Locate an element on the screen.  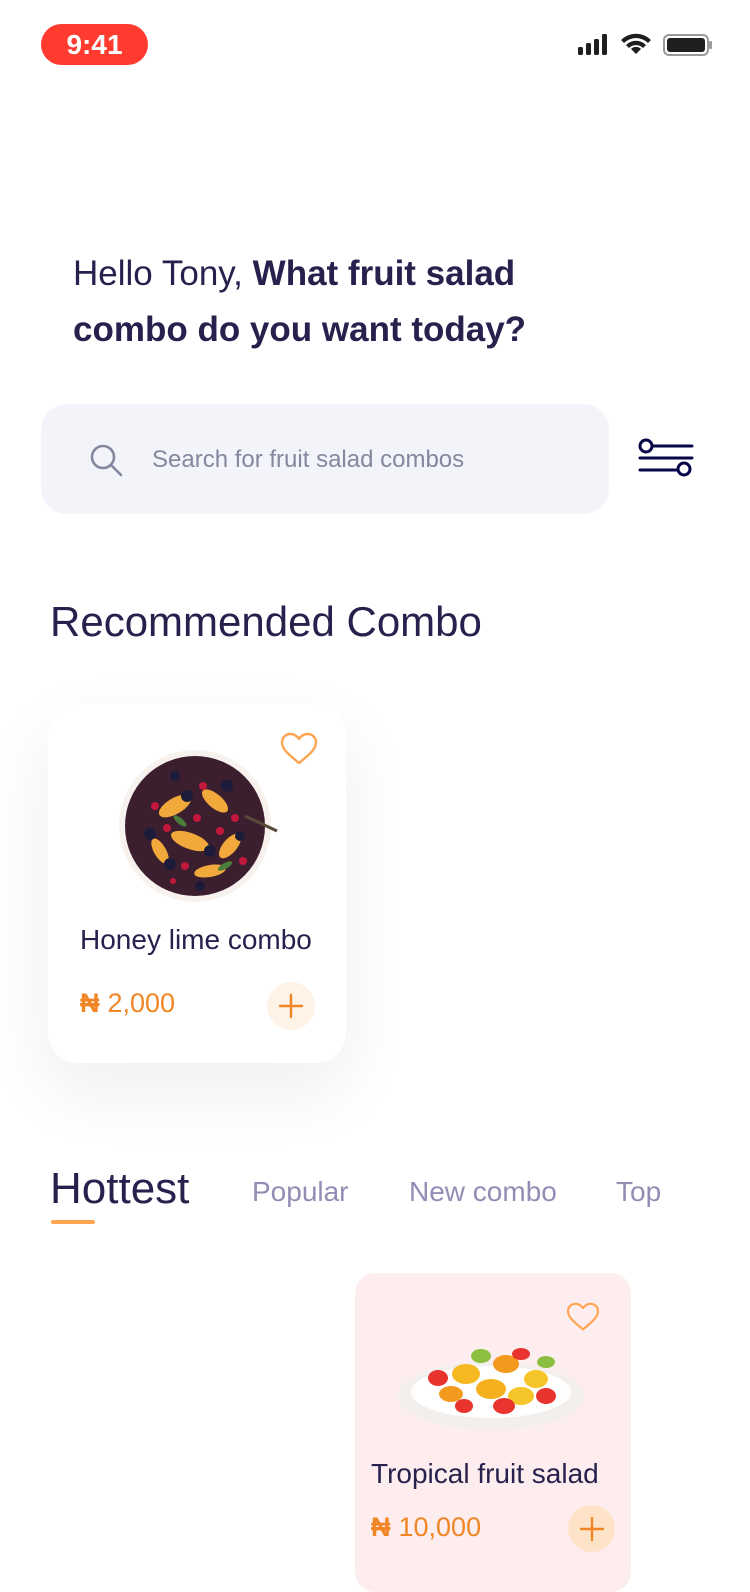
tab-hottest: Hottest is located at coordinates (119, 1189).